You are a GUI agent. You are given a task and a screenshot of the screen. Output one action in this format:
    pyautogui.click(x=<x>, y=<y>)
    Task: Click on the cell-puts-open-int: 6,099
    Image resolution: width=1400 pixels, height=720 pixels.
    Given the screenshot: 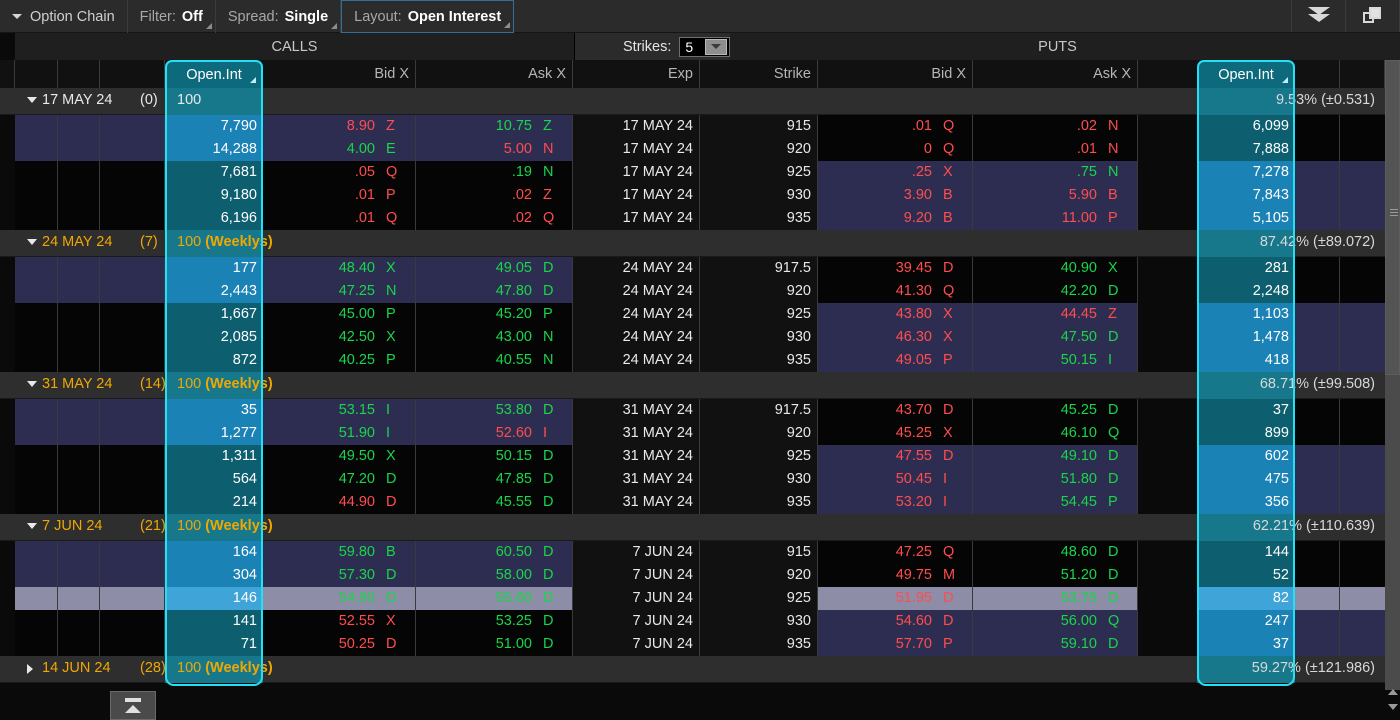 What is the action you would take?
    pyautogui.click(x=1246, y=126)
    